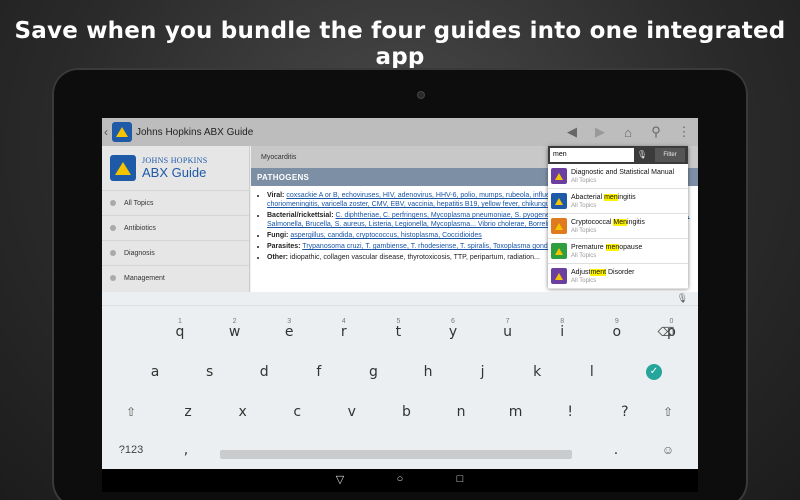 The width and height of the screenshot is (800, 500). Describe the element at coordinates (562, 332) in the screenshot. I see `key-i: 8i` at that location.